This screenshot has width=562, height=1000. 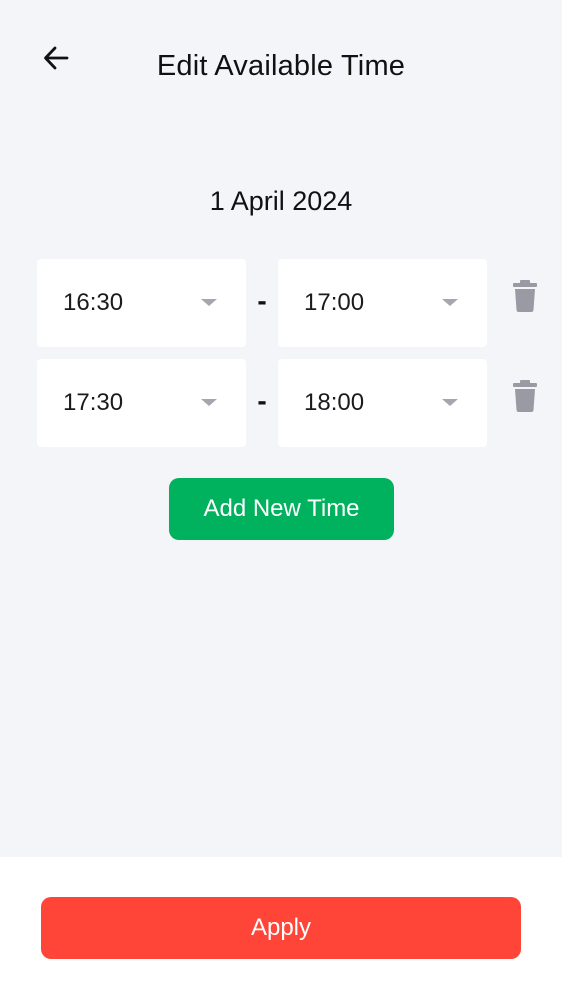 I want to click on add-new-time-button: Add New Time, so click(x=281, y=509).